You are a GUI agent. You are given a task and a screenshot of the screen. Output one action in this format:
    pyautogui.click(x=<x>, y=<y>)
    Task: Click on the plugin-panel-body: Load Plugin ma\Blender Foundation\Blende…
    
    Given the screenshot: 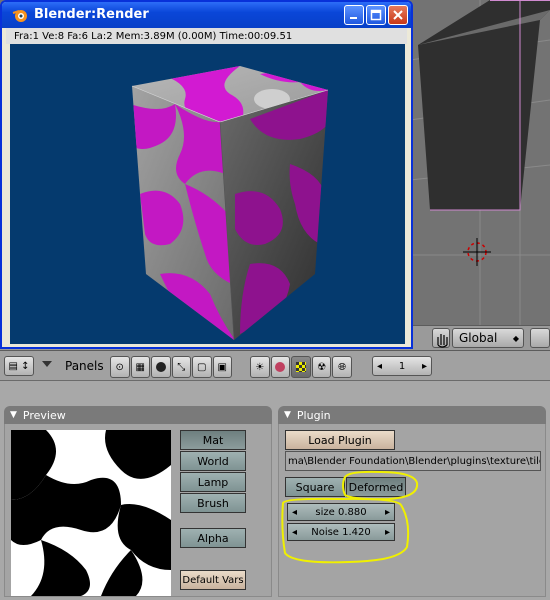 What is the action you would take?
    pyautogui.click(x=412, y=510)
    